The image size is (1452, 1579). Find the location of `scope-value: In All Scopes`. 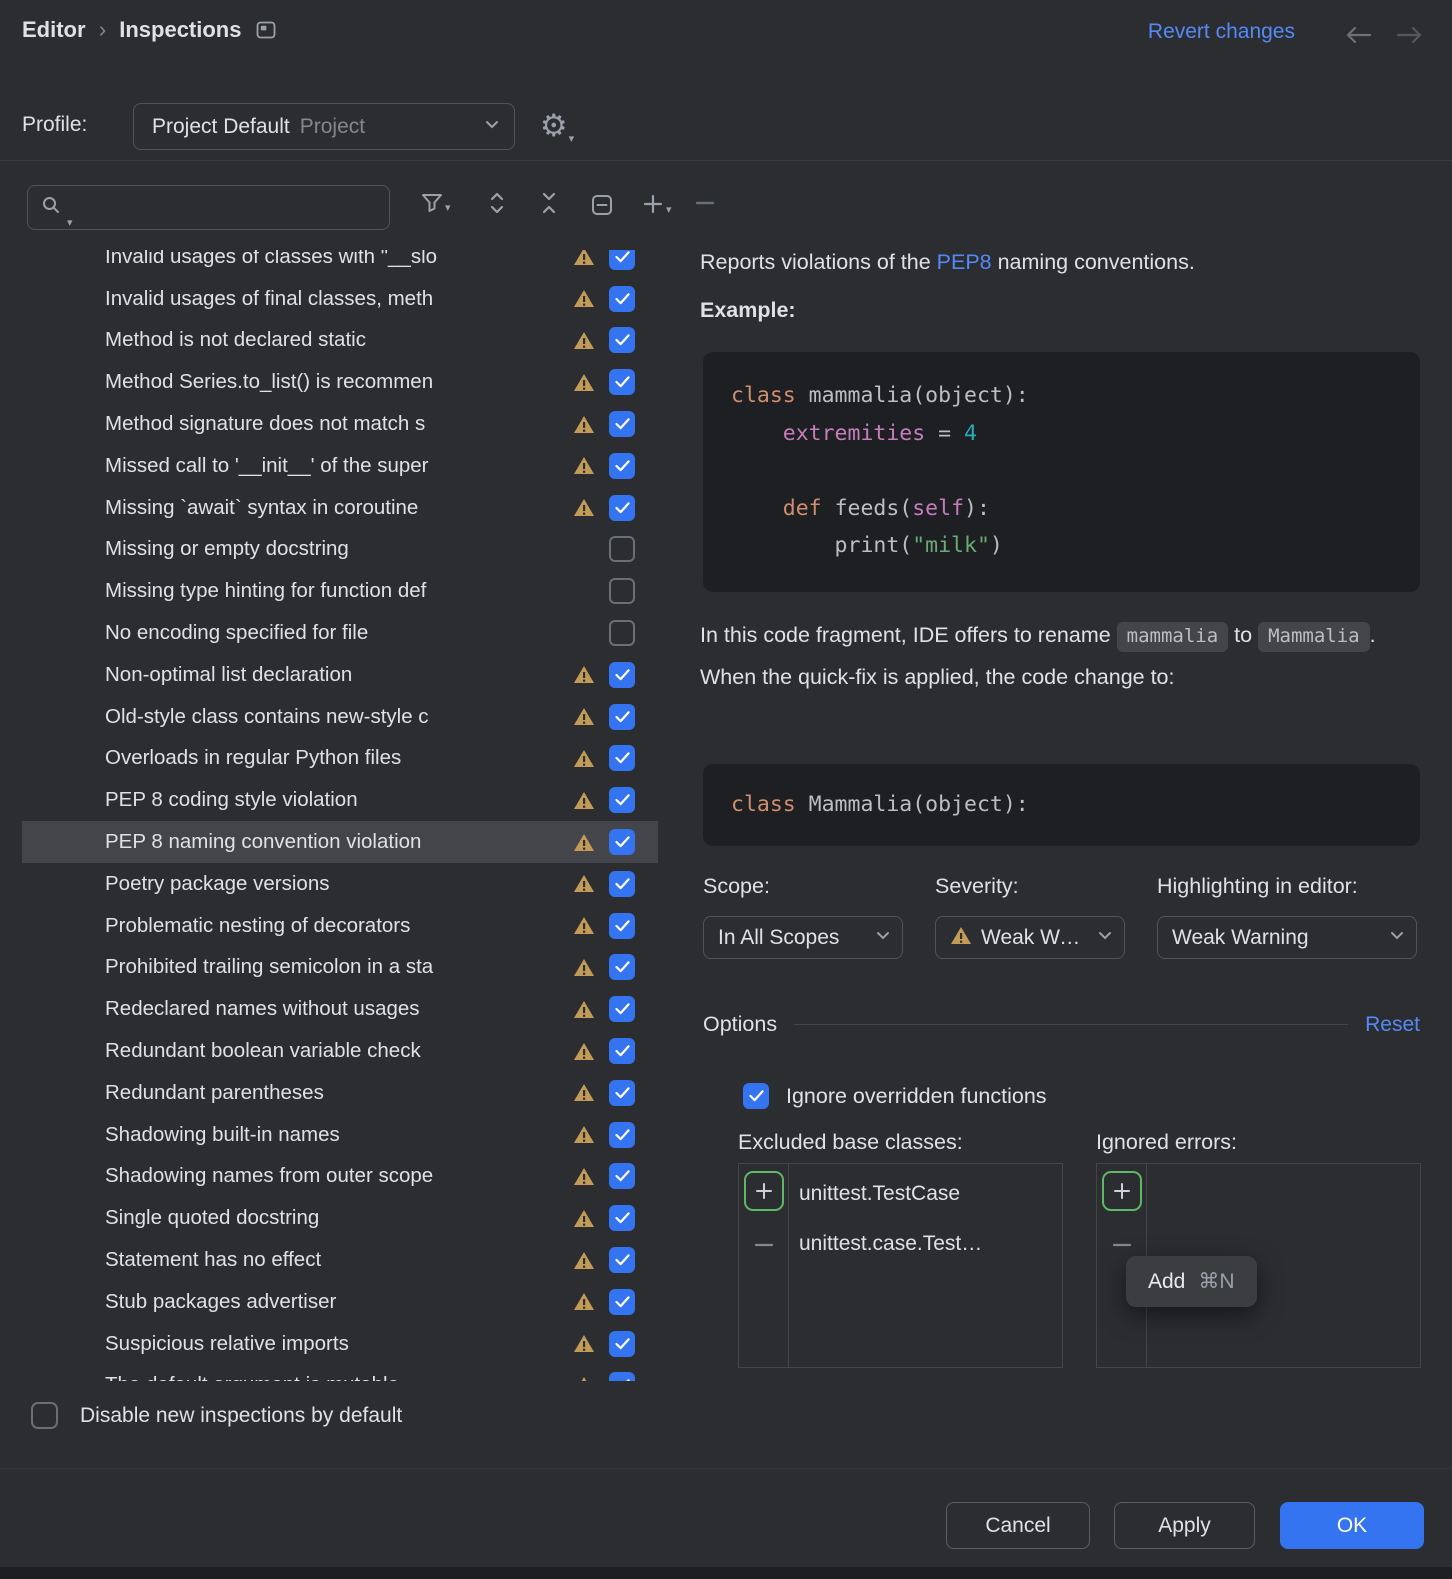

scope-value: In All Scopes is located at coordinates (779, 937).